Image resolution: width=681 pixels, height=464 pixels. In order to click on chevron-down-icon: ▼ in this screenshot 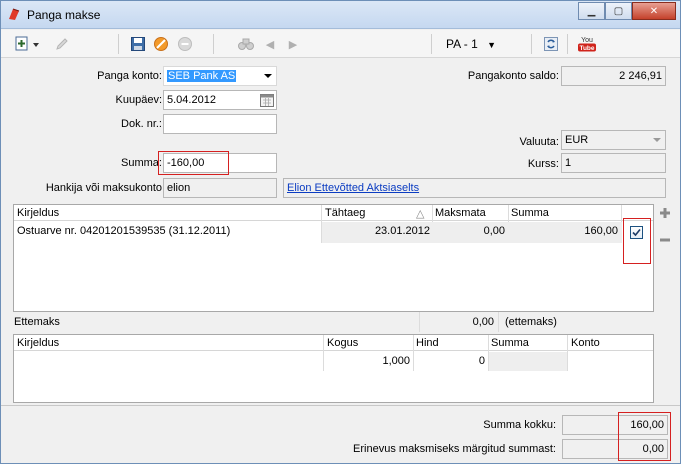, I will do `click(492, 45)`.